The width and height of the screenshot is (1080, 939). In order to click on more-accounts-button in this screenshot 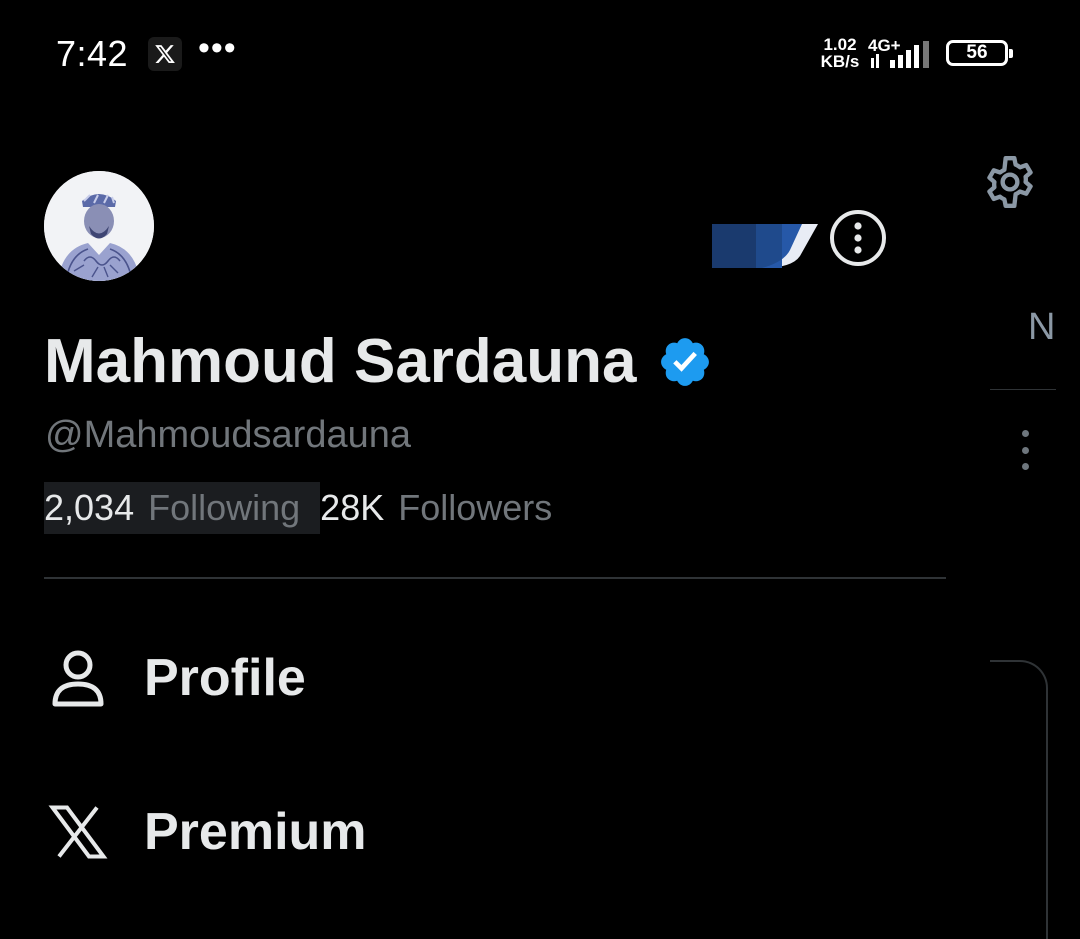, I will do `click(858, 238)`.